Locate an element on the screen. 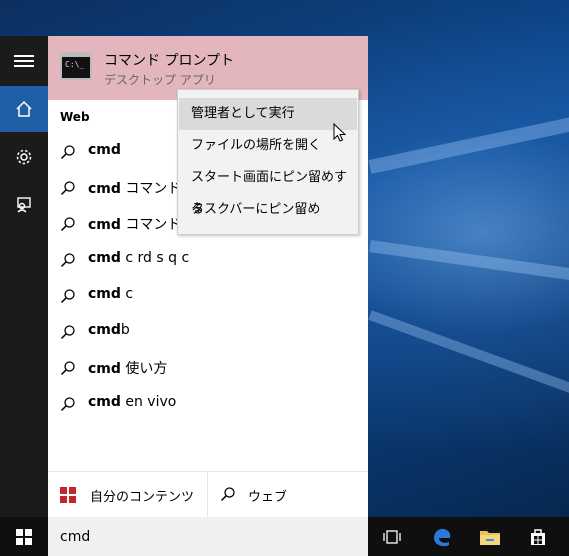  search-input is located at coordinates (208, 536).